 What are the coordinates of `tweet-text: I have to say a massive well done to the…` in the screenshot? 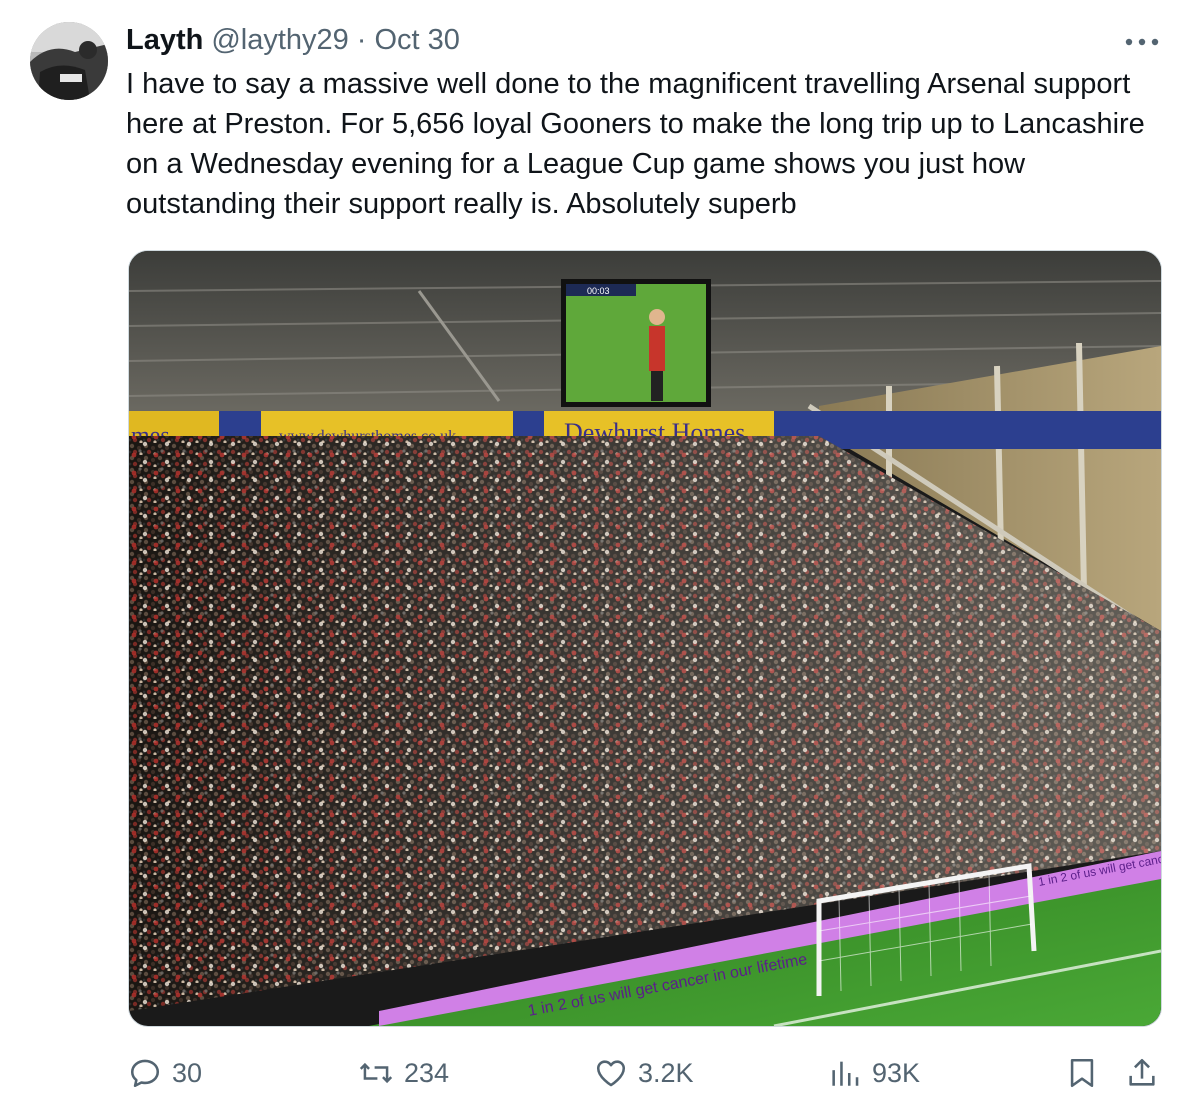 It's located at (635, 144).